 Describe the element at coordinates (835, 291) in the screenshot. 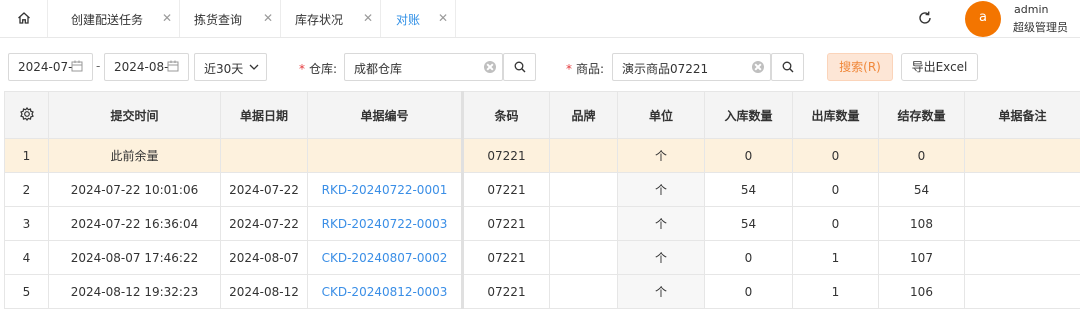

I see `cell-out-qty: 1` at that location.